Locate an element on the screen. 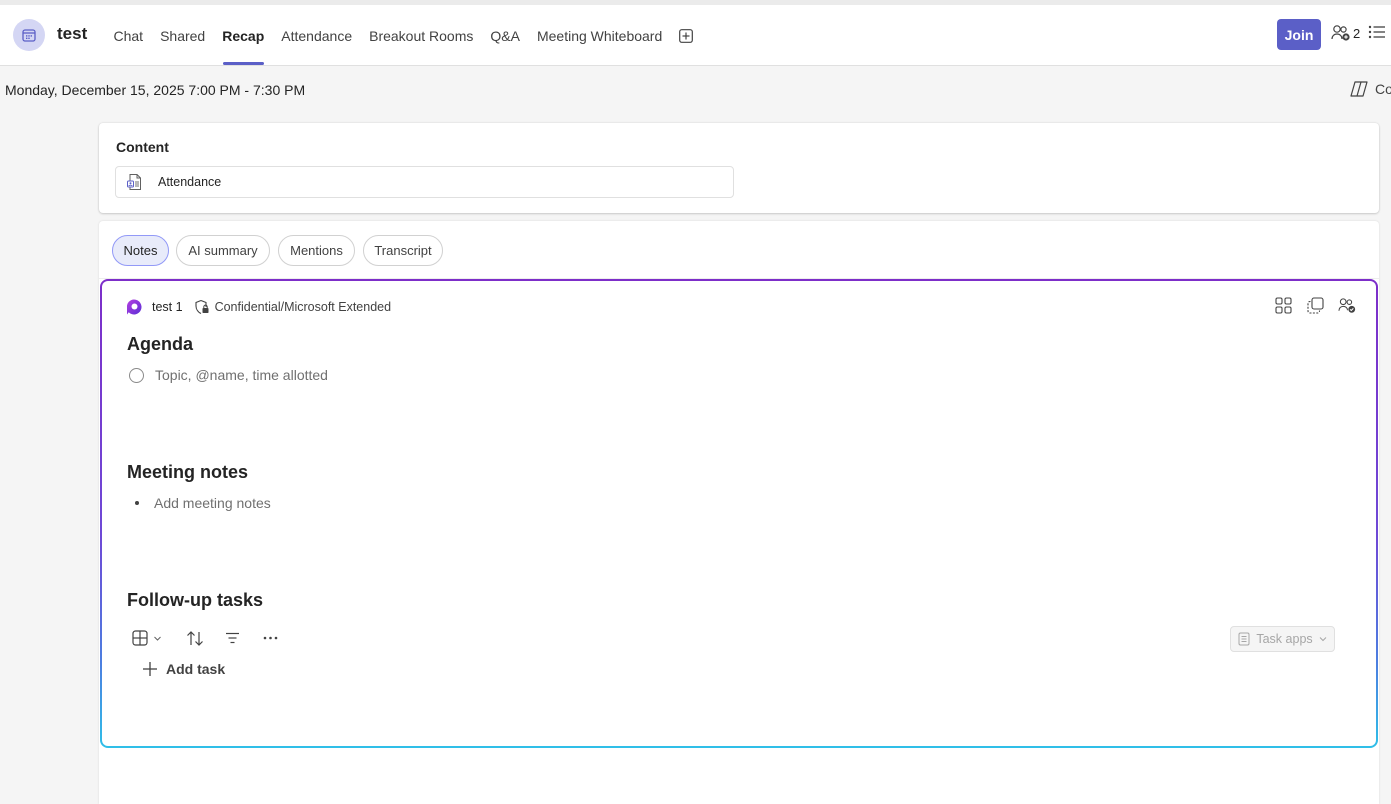  attendance-report-icon is located at coordinates (134, 182).